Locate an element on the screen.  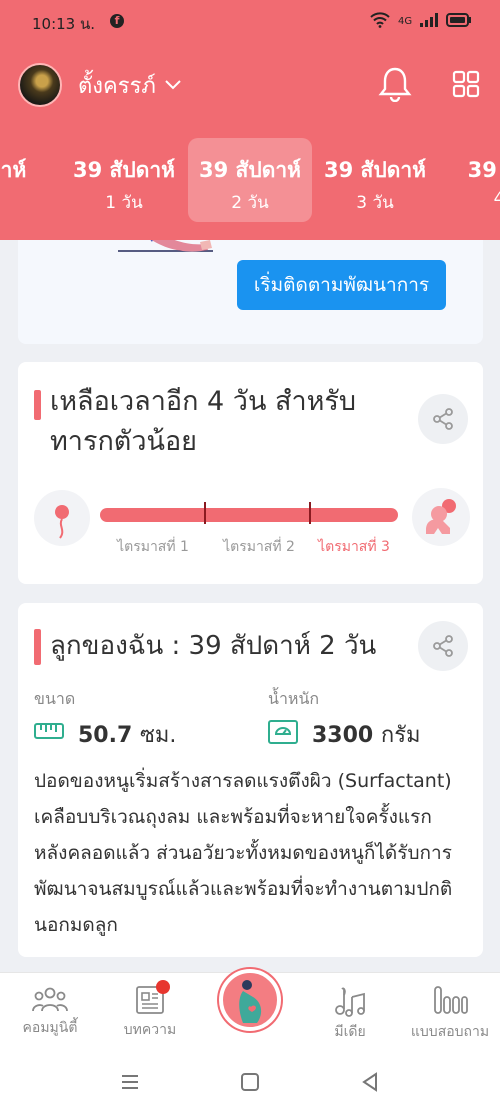
trimester-2-label: ไตรมาสที่ 2 is located at coordinates (259, 547).